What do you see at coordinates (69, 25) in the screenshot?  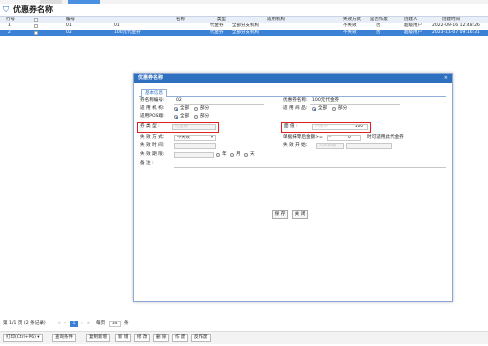 I see `cell-code: 01` at bounding box center [69, 25].